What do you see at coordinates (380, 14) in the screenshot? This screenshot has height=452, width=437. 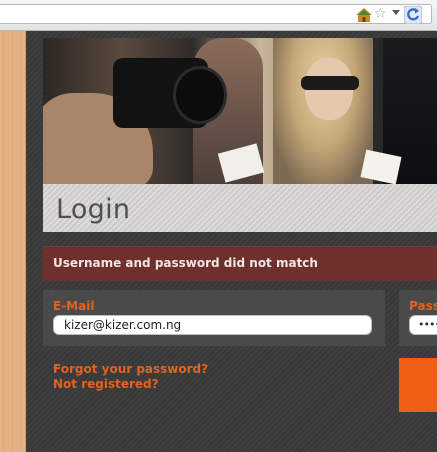 I see `star-icon: ☆` at bounding box center [380, 14].